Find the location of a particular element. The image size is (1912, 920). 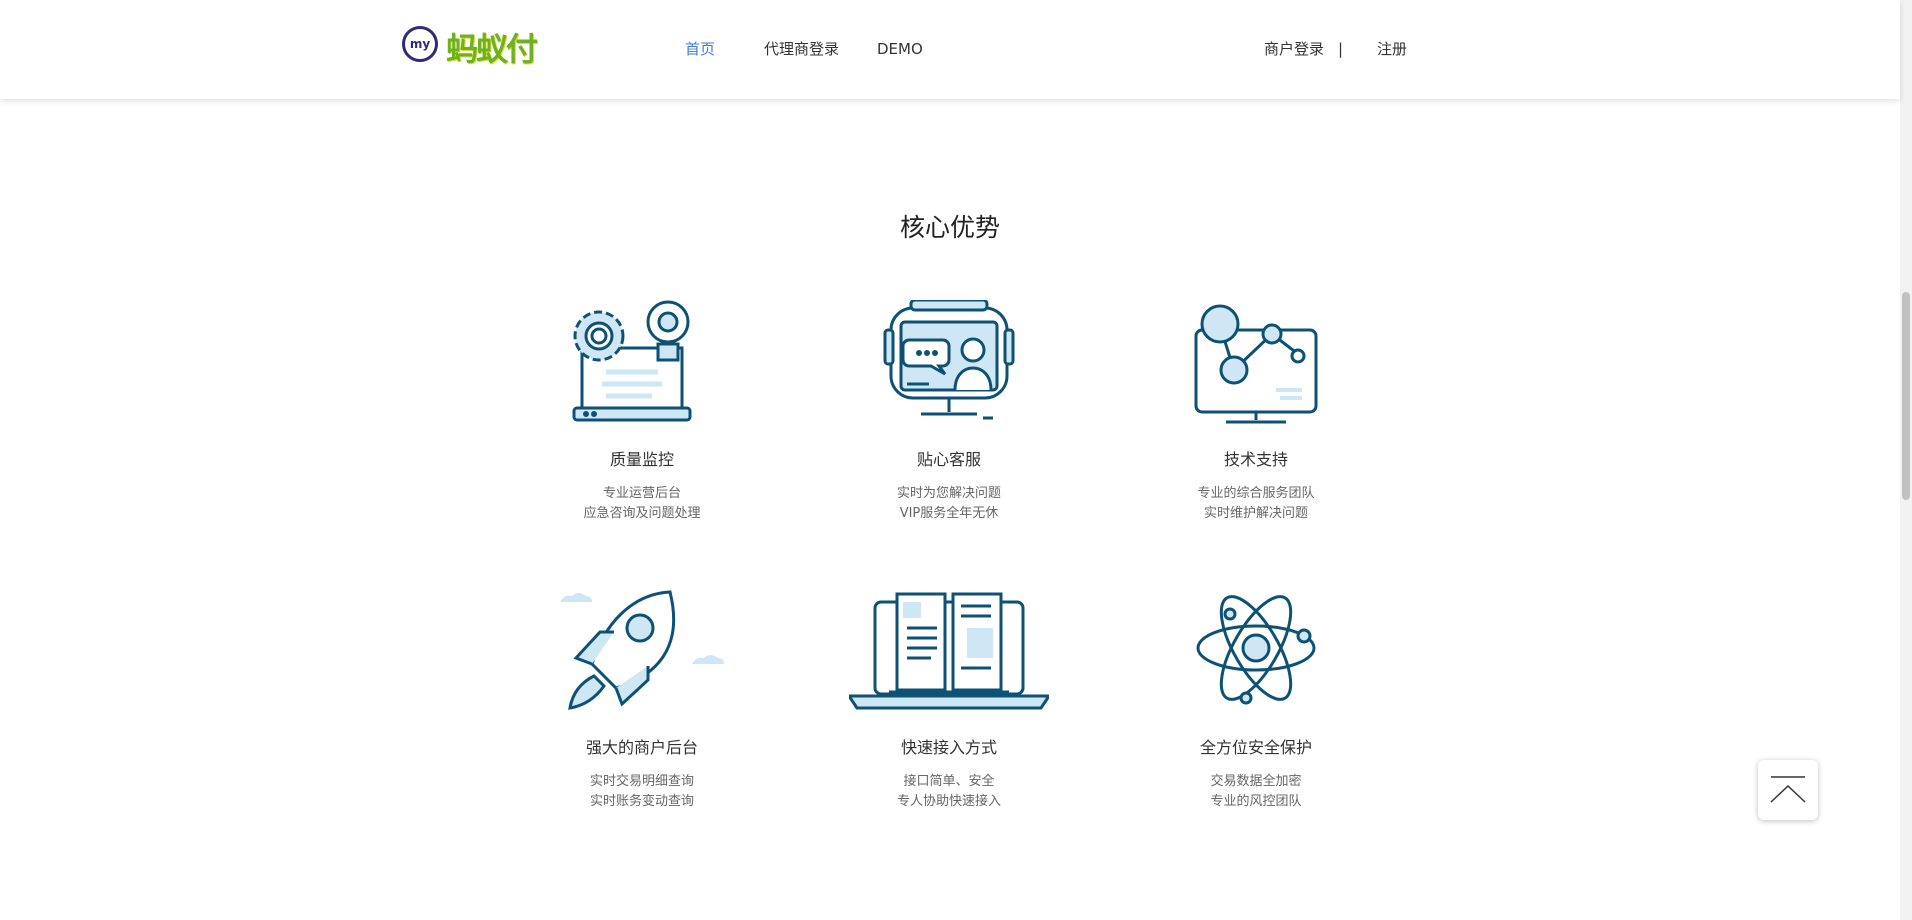

atom-icon is located at coordinates (1256, 650).